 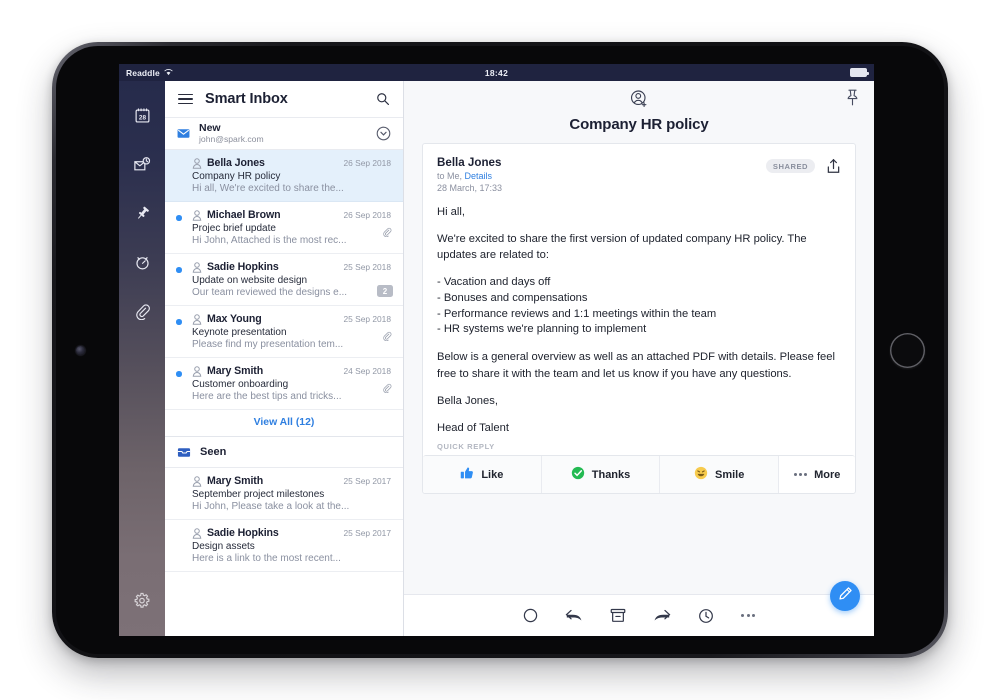 I want to click on row-line1: Sadie Hopkins 25 Sep 2017, so click(x=291, y=533).